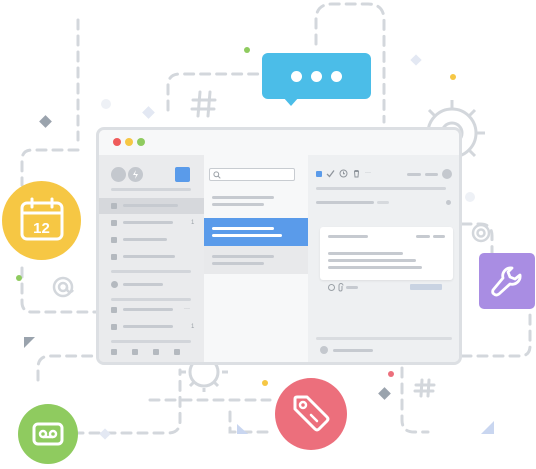 Image resolution: width=536 pixels, height=469 pixels. I want to click on attachment-icon, so click(341, 287).